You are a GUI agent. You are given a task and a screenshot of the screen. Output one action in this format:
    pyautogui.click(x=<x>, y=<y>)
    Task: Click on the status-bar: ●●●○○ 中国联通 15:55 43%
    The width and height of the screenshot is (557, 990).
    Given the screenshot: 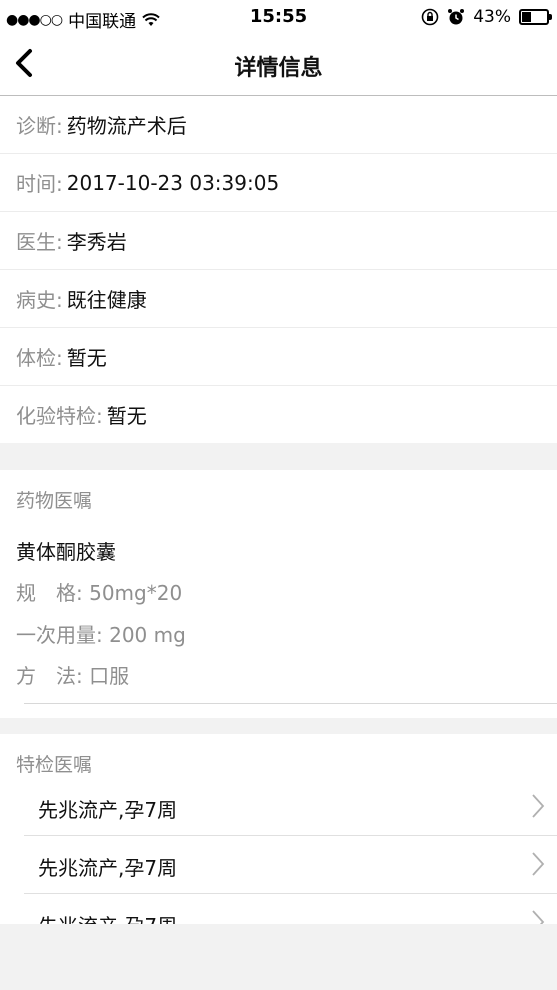 What is the action you would take?
    pyautogui.click(x=278, y=17)
    